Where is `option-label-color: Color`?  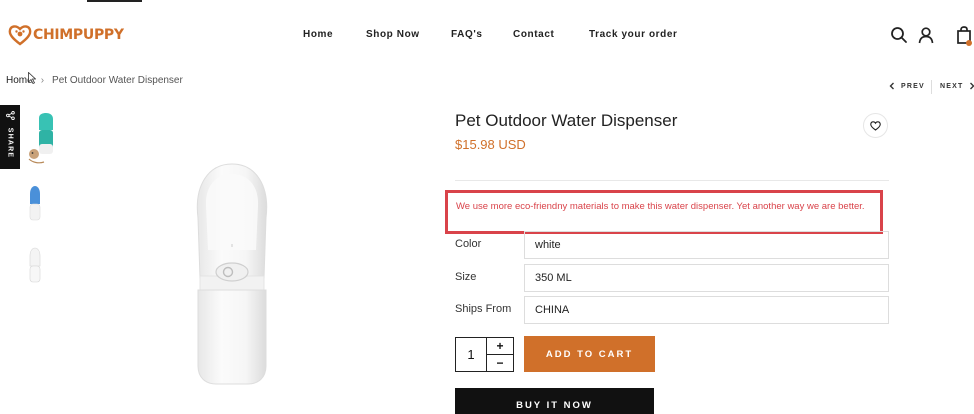
option-label-color: Color is located at coordinates (468, 244).